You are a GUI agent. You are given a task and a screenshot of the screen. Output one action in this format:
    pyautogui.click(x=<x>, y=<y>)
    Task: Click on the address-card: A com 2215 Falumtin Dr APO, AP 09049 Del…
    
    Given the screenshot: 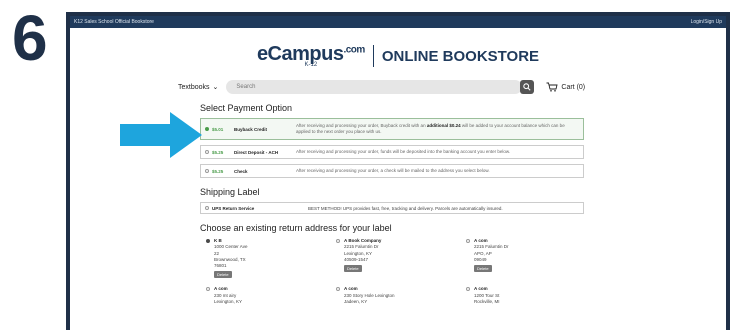 What is the action you would take?
    pyautogui.click(x=531, y=258)
    